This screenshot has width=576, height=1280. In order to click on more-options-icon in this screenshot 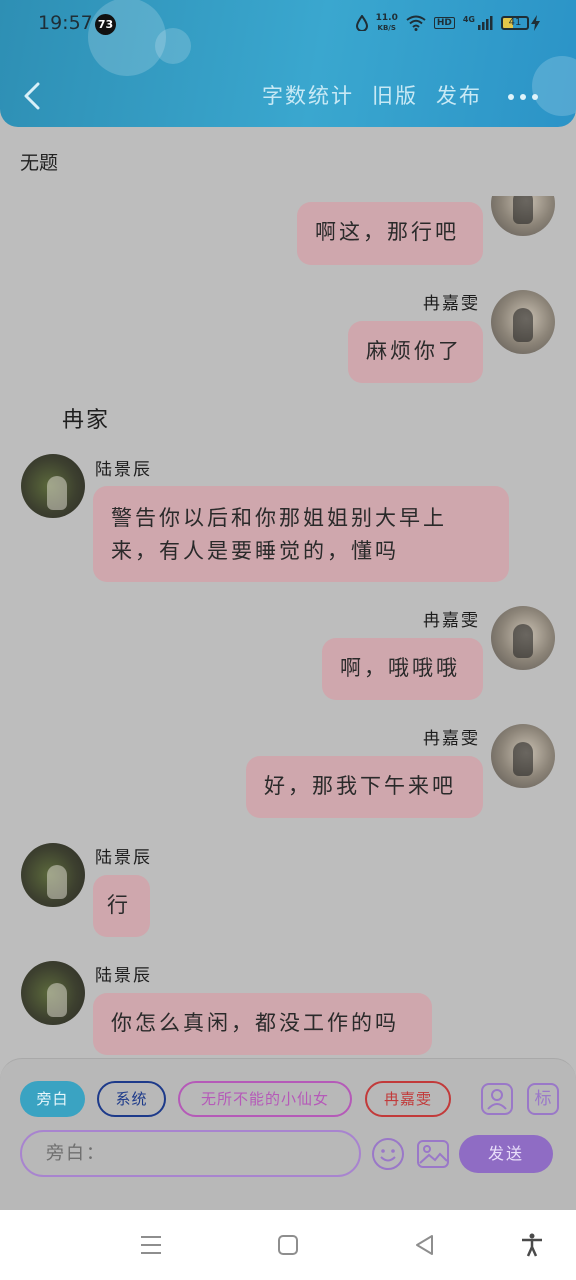, I will do `click(523, 97)`.